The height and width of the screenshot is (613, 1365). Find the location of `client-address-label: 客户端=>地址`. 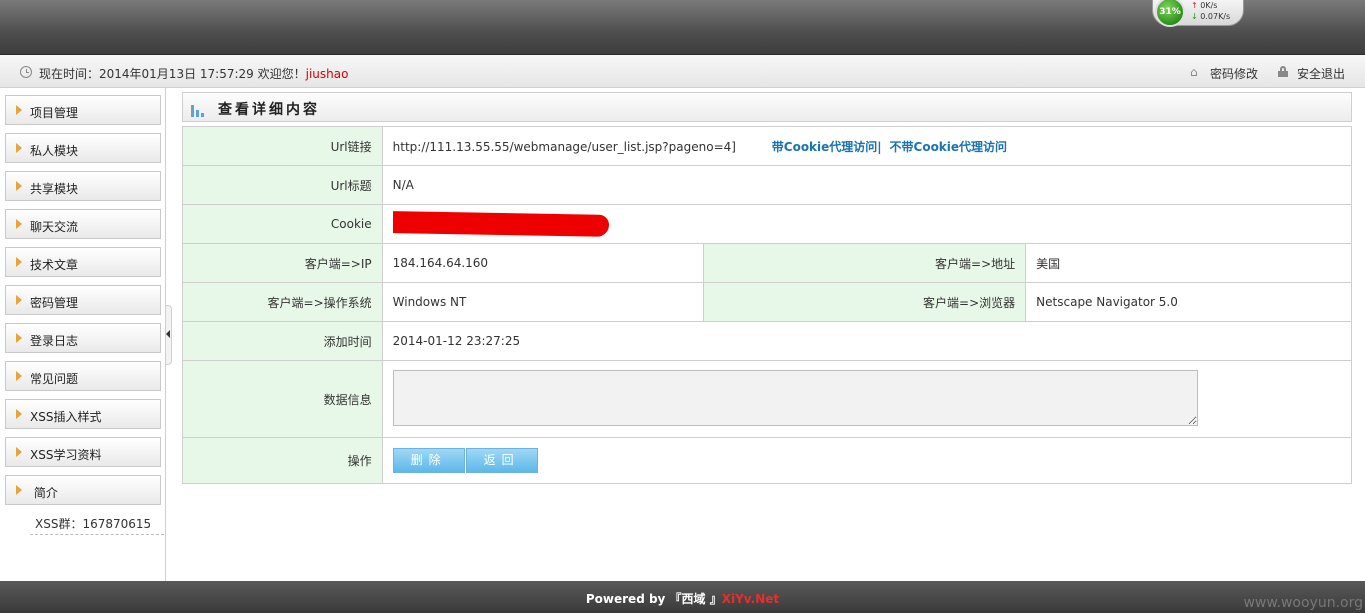

client-address-label: 客户端=>地址 is located at coordinates (865, 263).